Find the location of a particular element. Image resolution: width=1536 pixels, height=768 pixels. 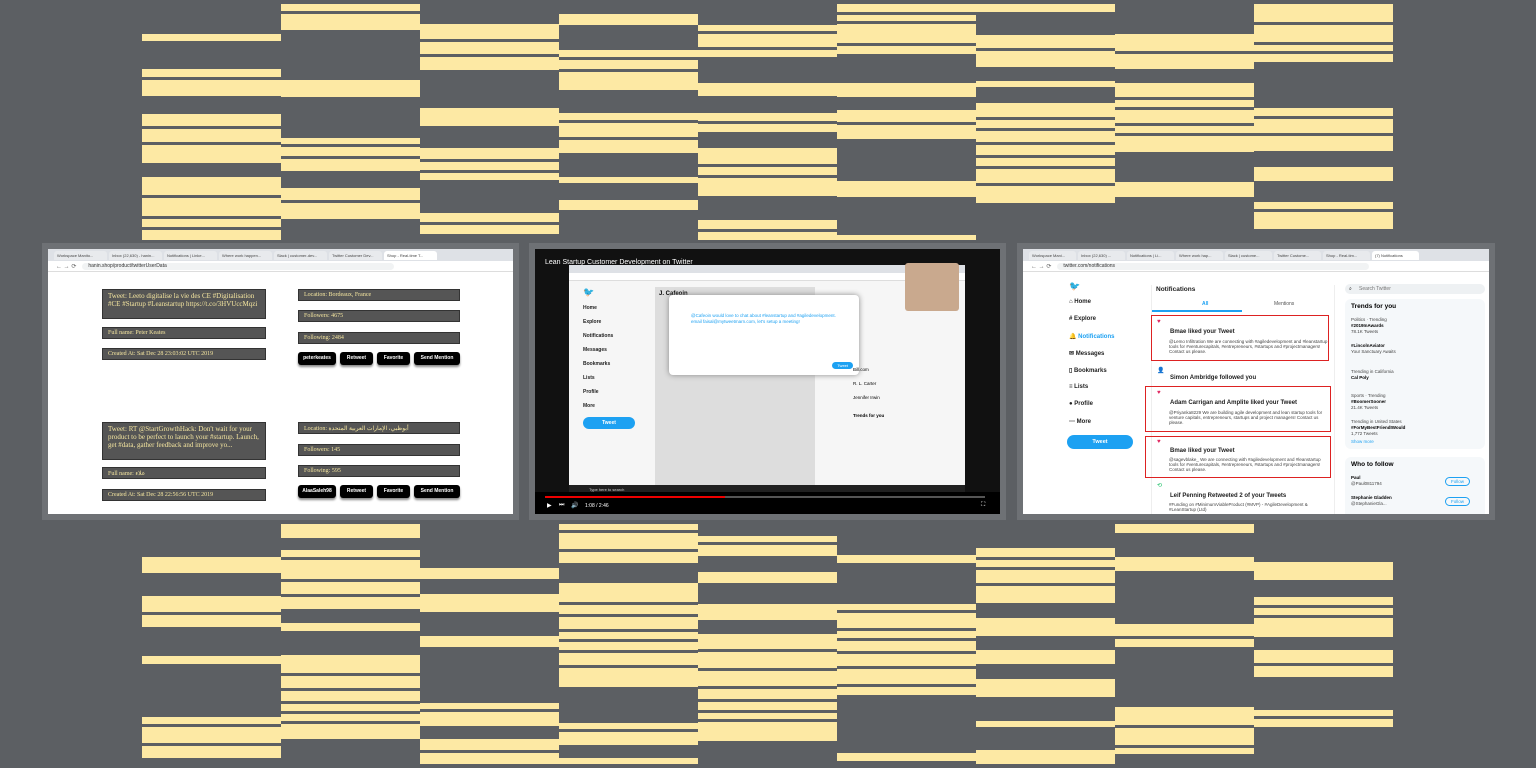

nav-messages: ✉ Messages is located at coordinates (1086, 353).